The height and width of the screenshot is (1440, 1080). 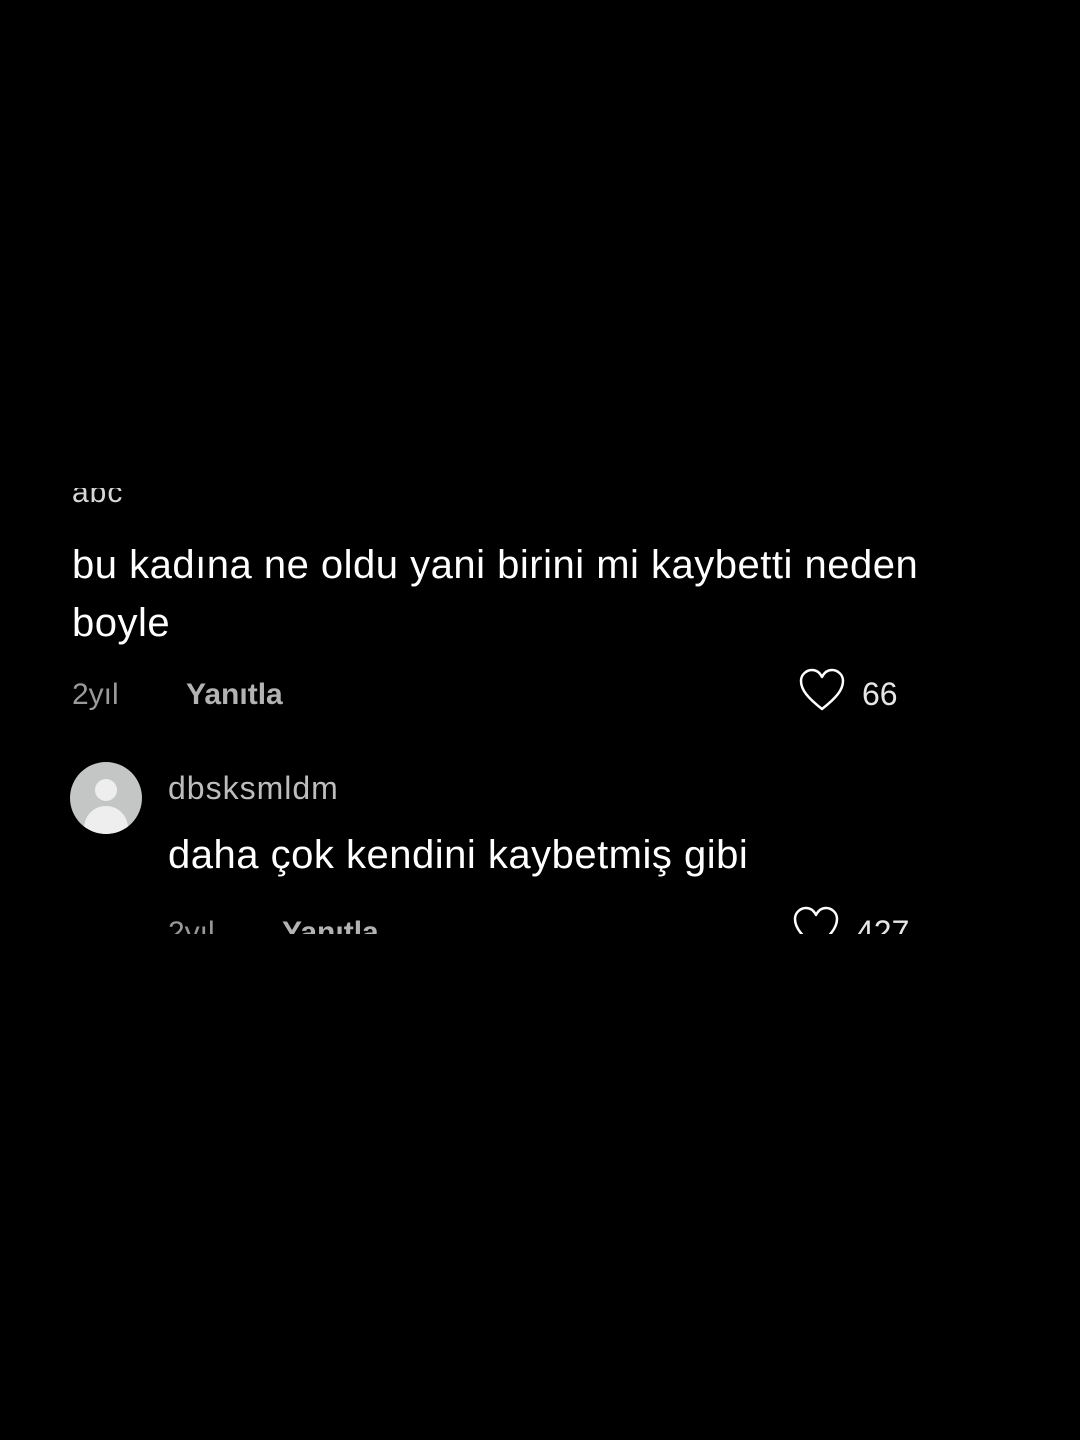 I want to click on avatar, so click(x=106, y=798).